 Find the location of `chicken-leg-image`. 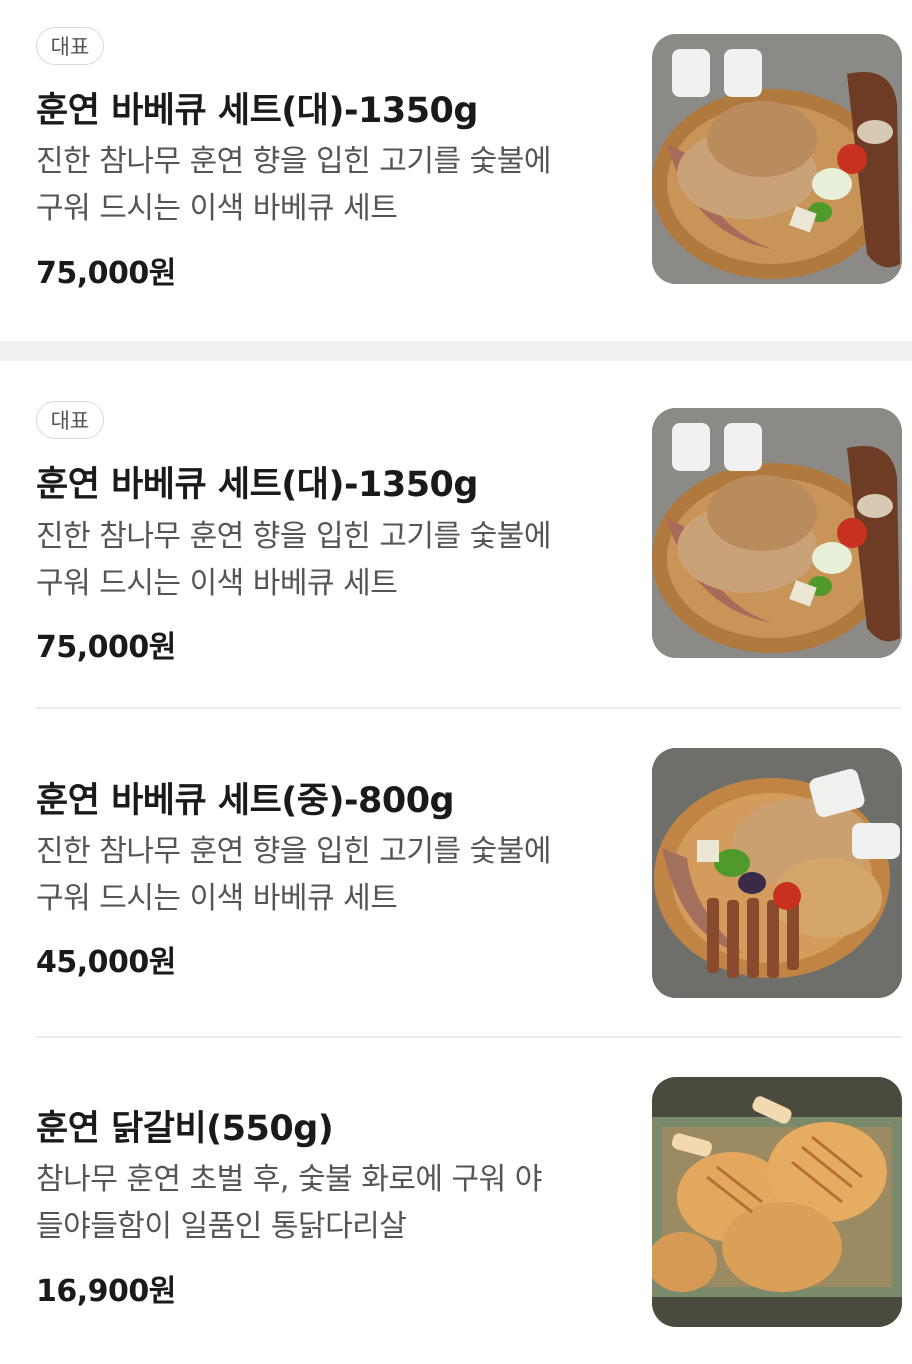

chicken-leg-image is located at coordinates (777, 1202).